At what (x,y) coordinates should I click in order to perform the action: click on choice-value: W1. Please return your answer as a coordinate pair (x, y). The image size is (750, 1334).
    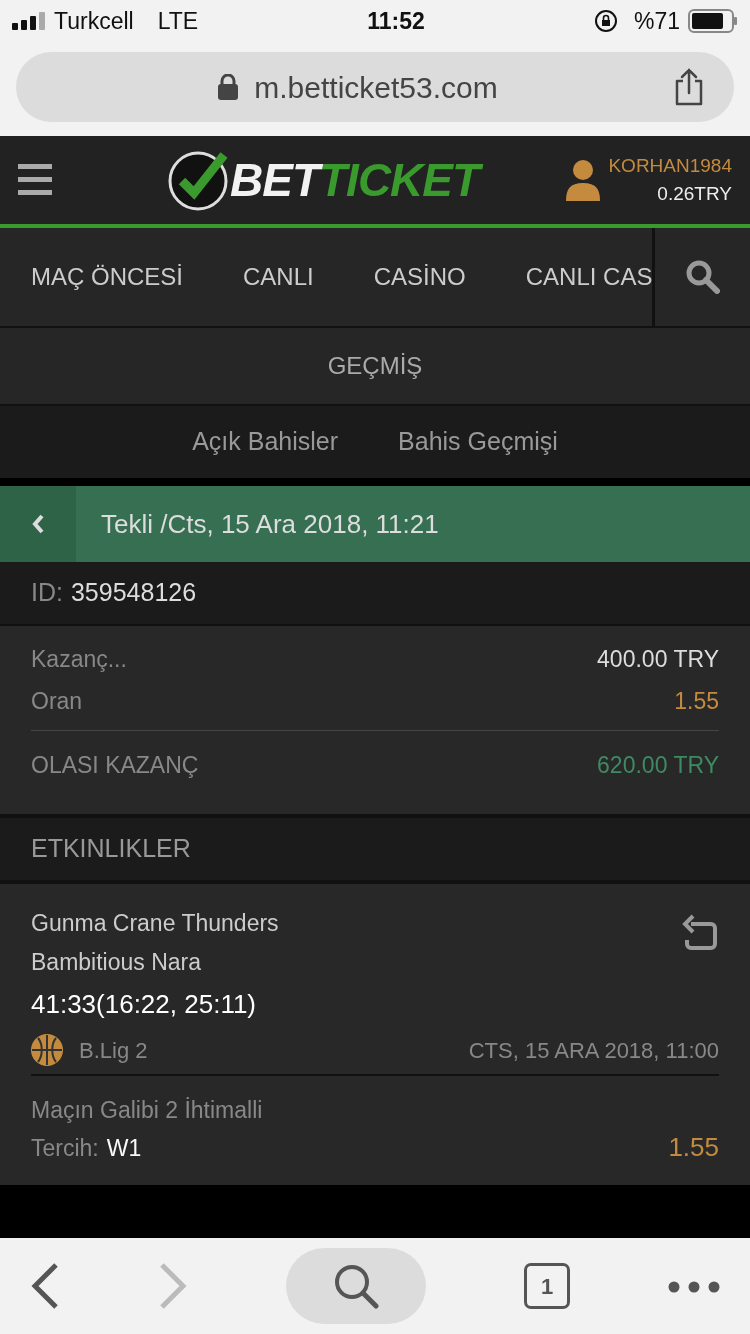
    Looking at the image, I should click on (124, 1148).